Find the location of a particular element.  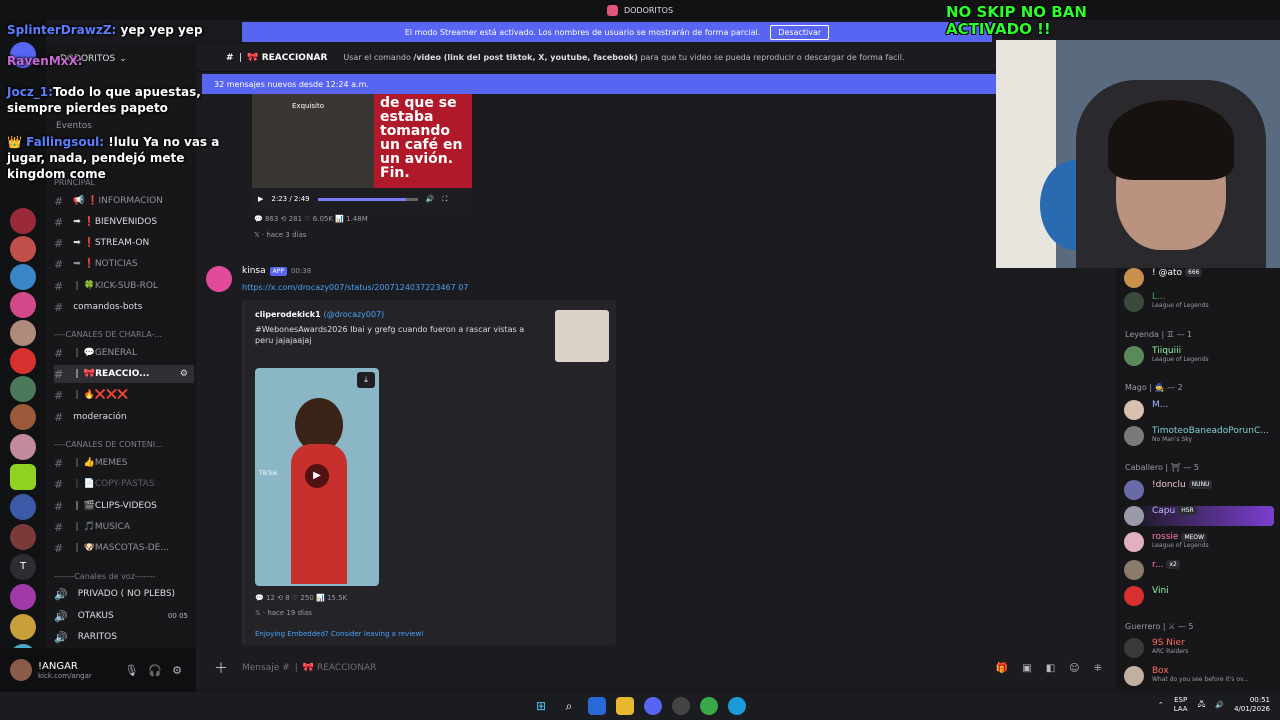

hash-icon: # is located at coordinates (59, 264).